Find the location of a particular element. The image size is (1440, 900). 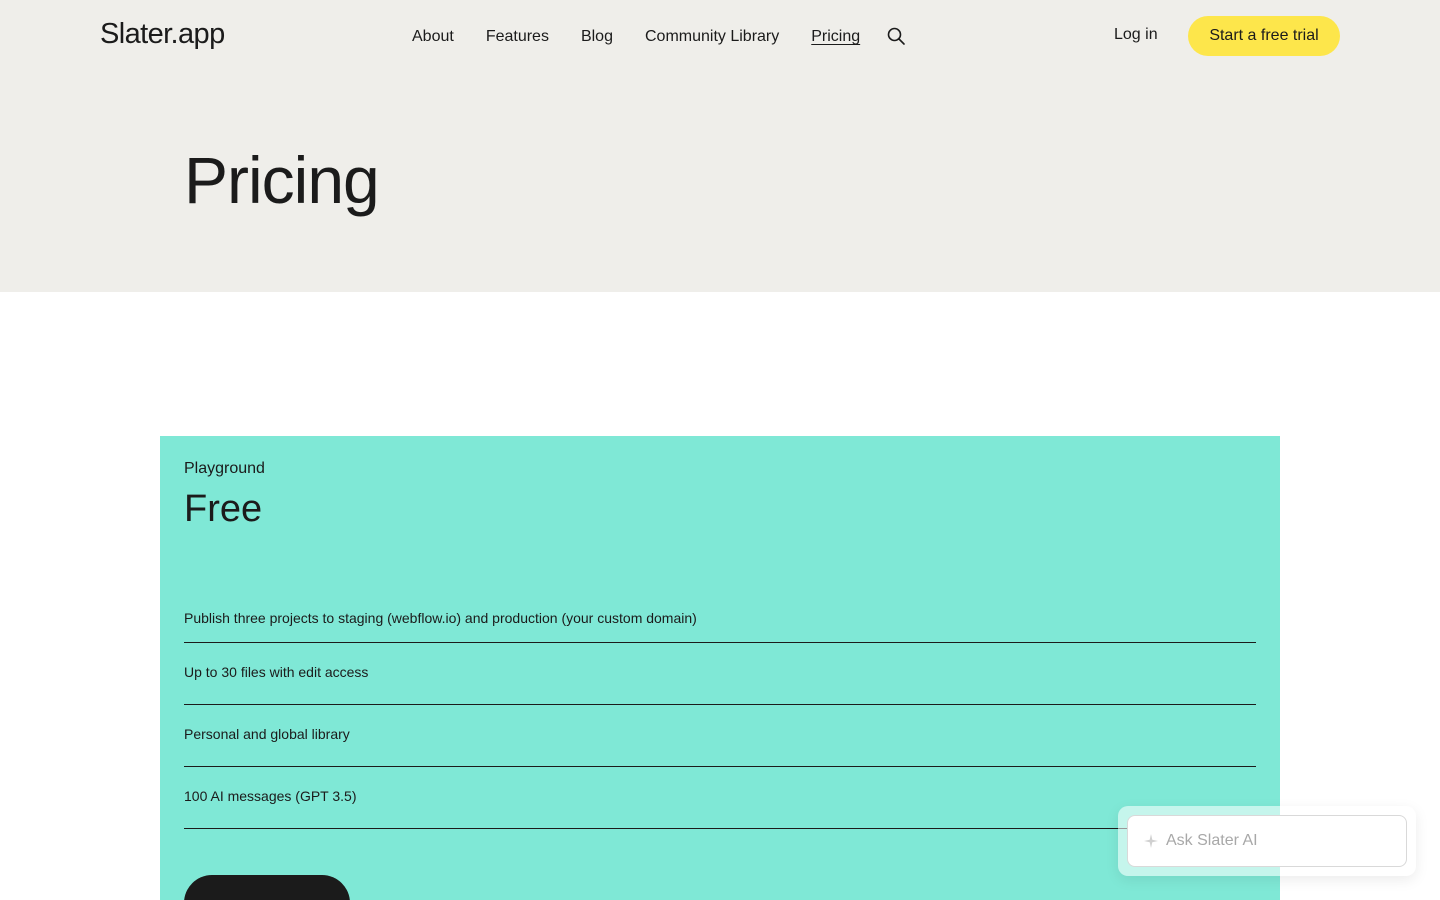

plan-price: Free is located at coordinates (223, 509).